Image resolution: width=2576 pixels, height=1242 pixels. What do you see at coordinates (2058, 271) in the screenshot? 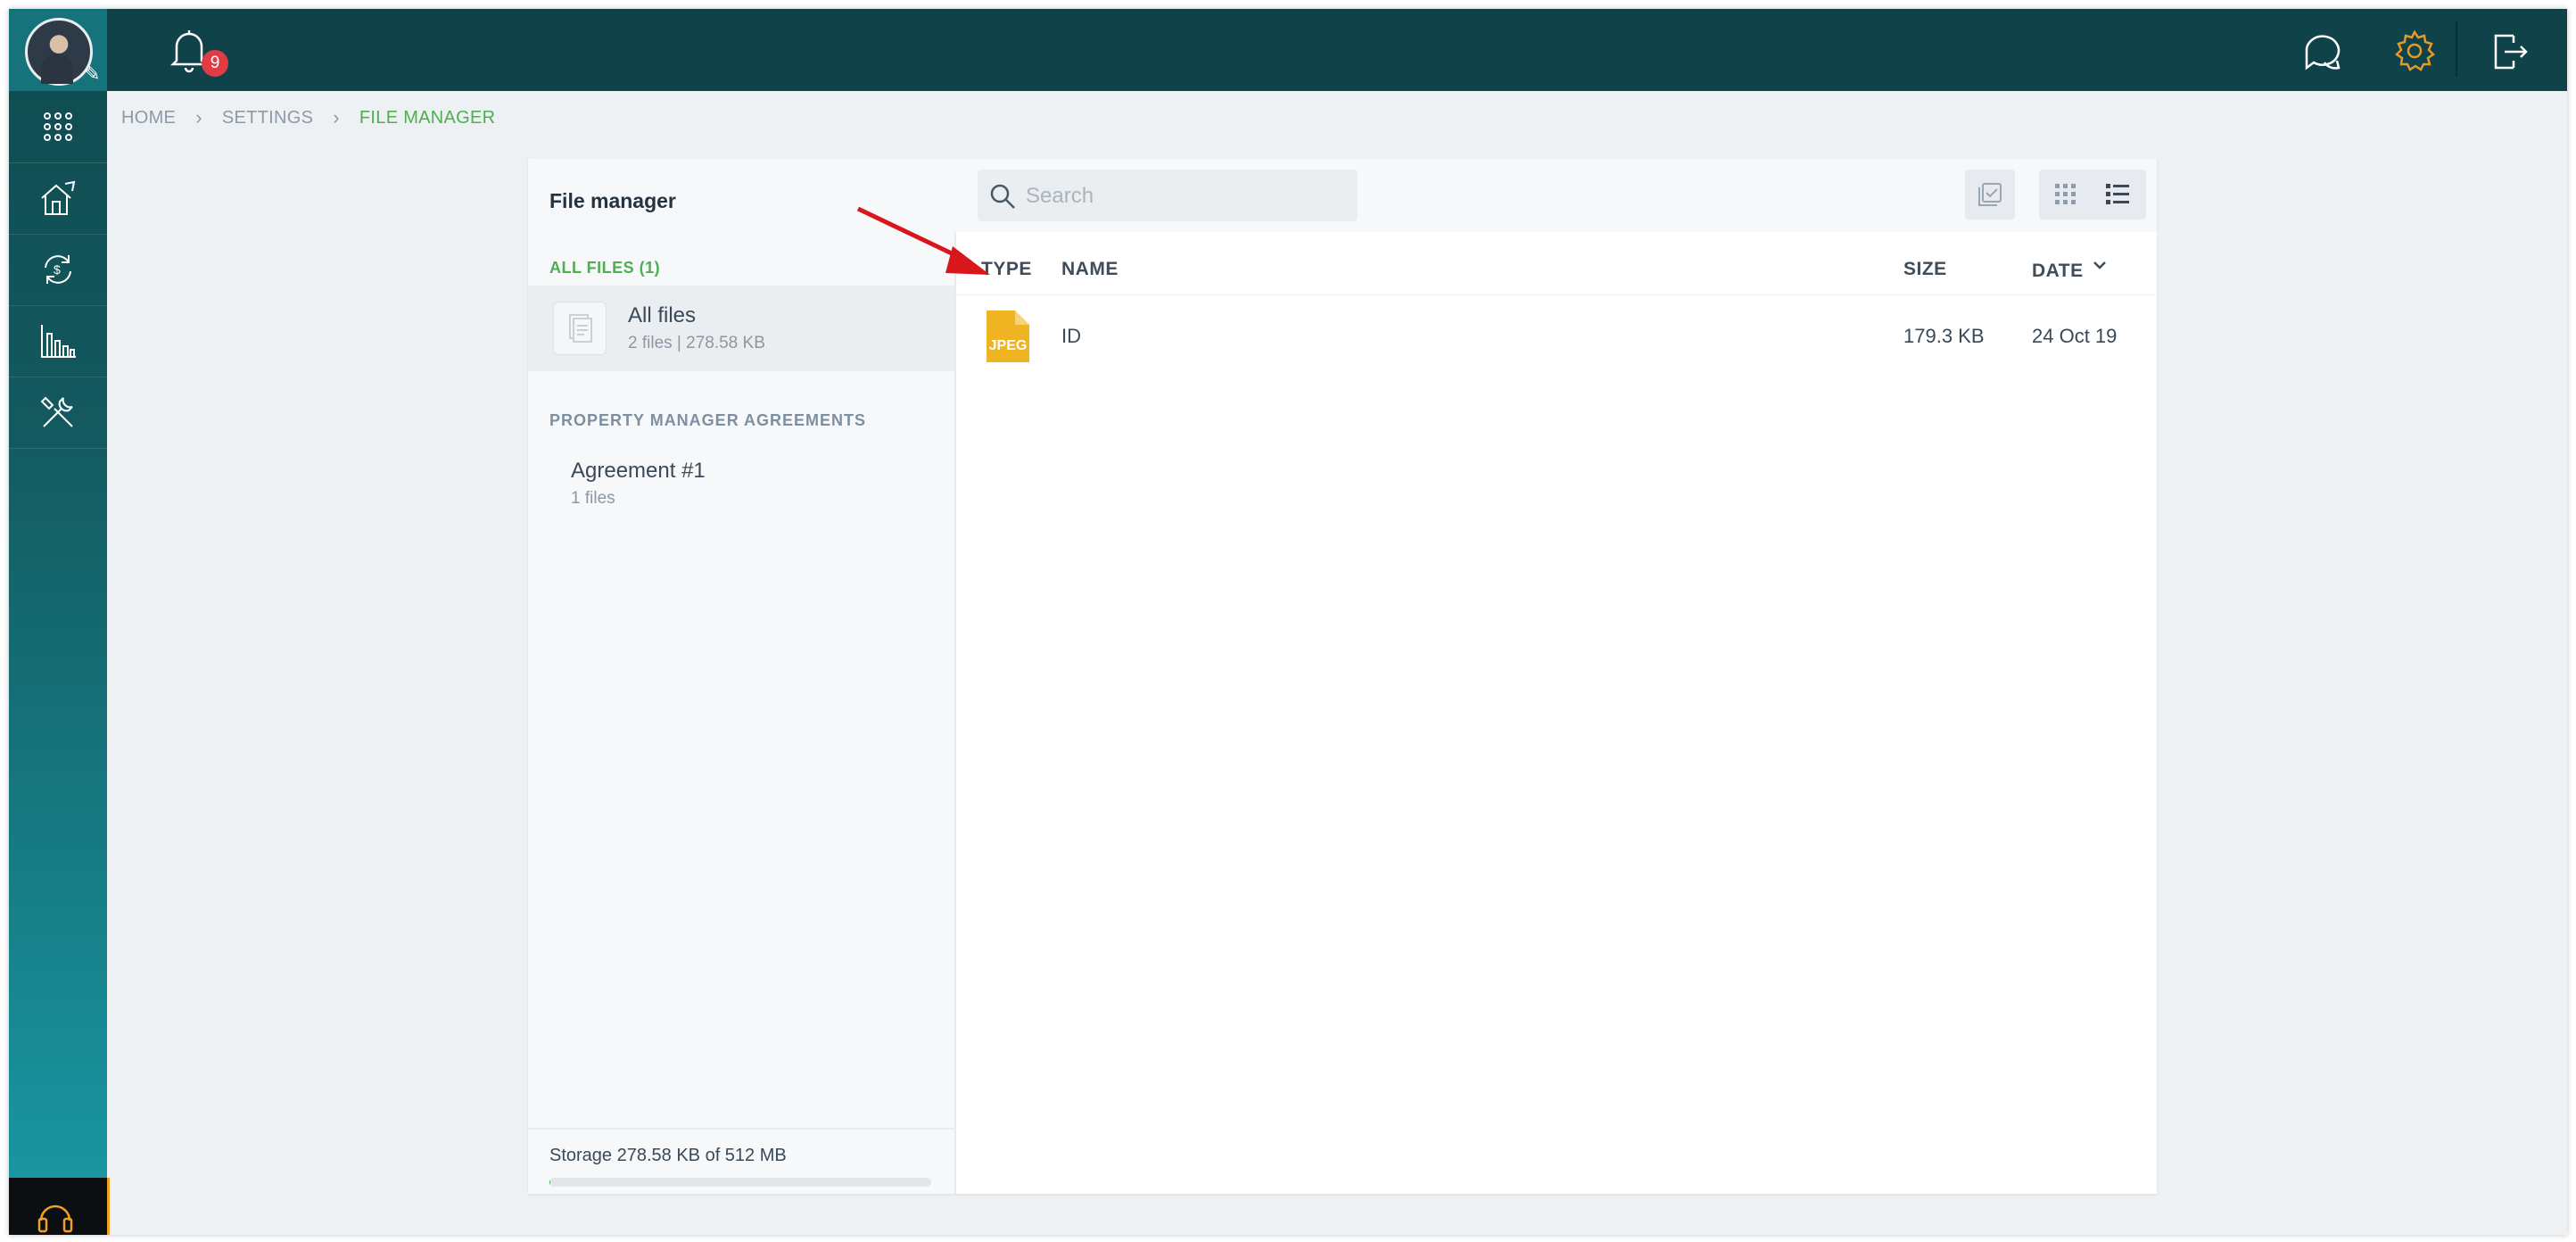
I see `column-header-date-label: DATE` at bounding box center [2058, 271].